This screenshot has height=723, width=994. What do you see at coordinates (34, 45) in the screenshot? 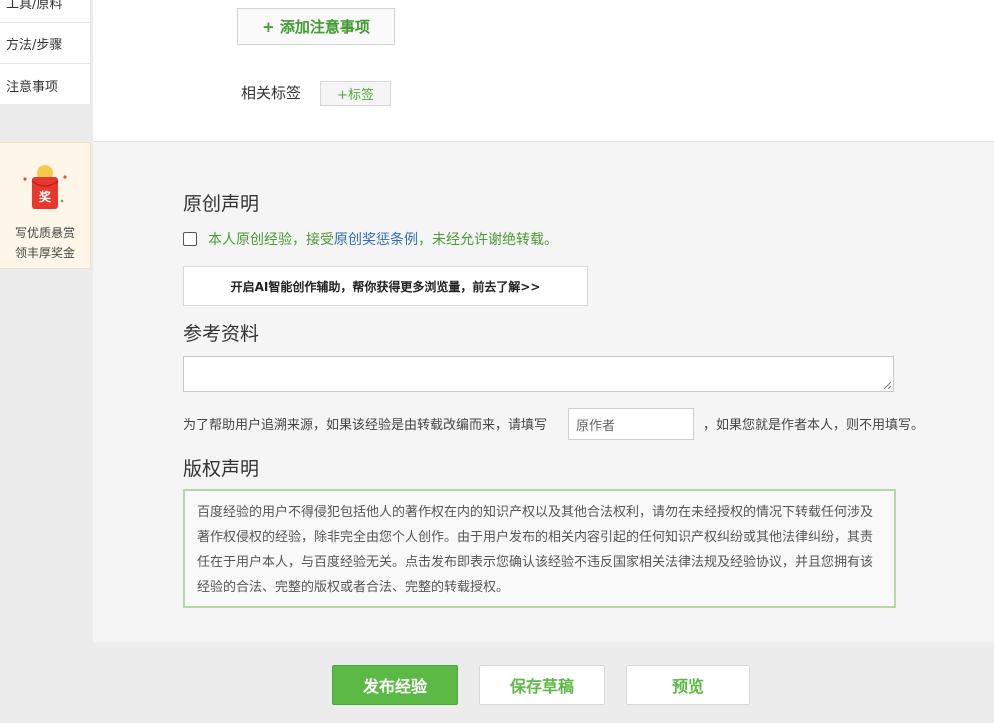
I see `sidebar-item-label: 方法/步骤` at bounding box center [34, 45].